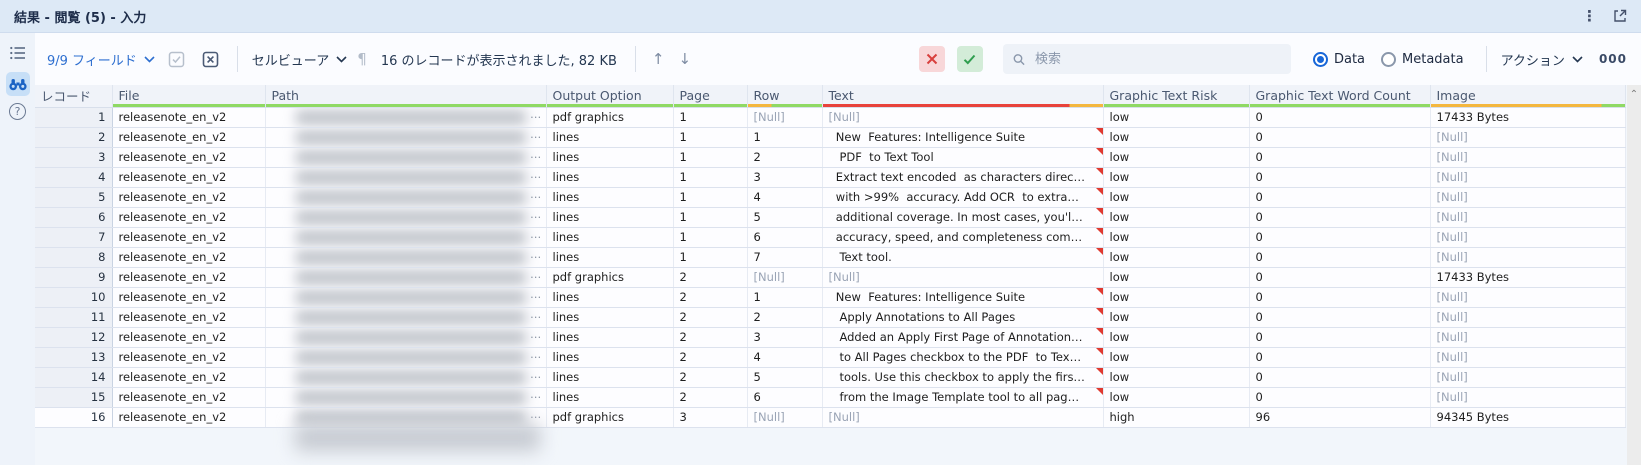 This screenshot has width=1641, height=465. Describe the element at coordinates (74, 357) in the screenshot. I see `cell-record: 13` at that location.